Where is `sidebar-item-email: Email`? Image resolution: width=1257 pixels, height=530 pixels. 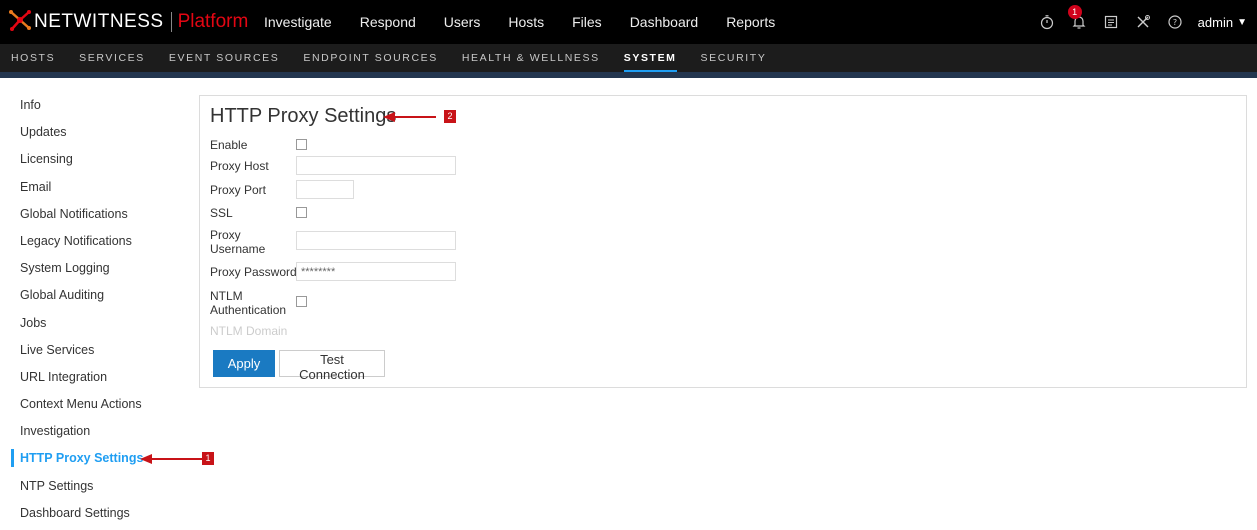 sidebar-item-email: Email is located at coordinates (90, 190).